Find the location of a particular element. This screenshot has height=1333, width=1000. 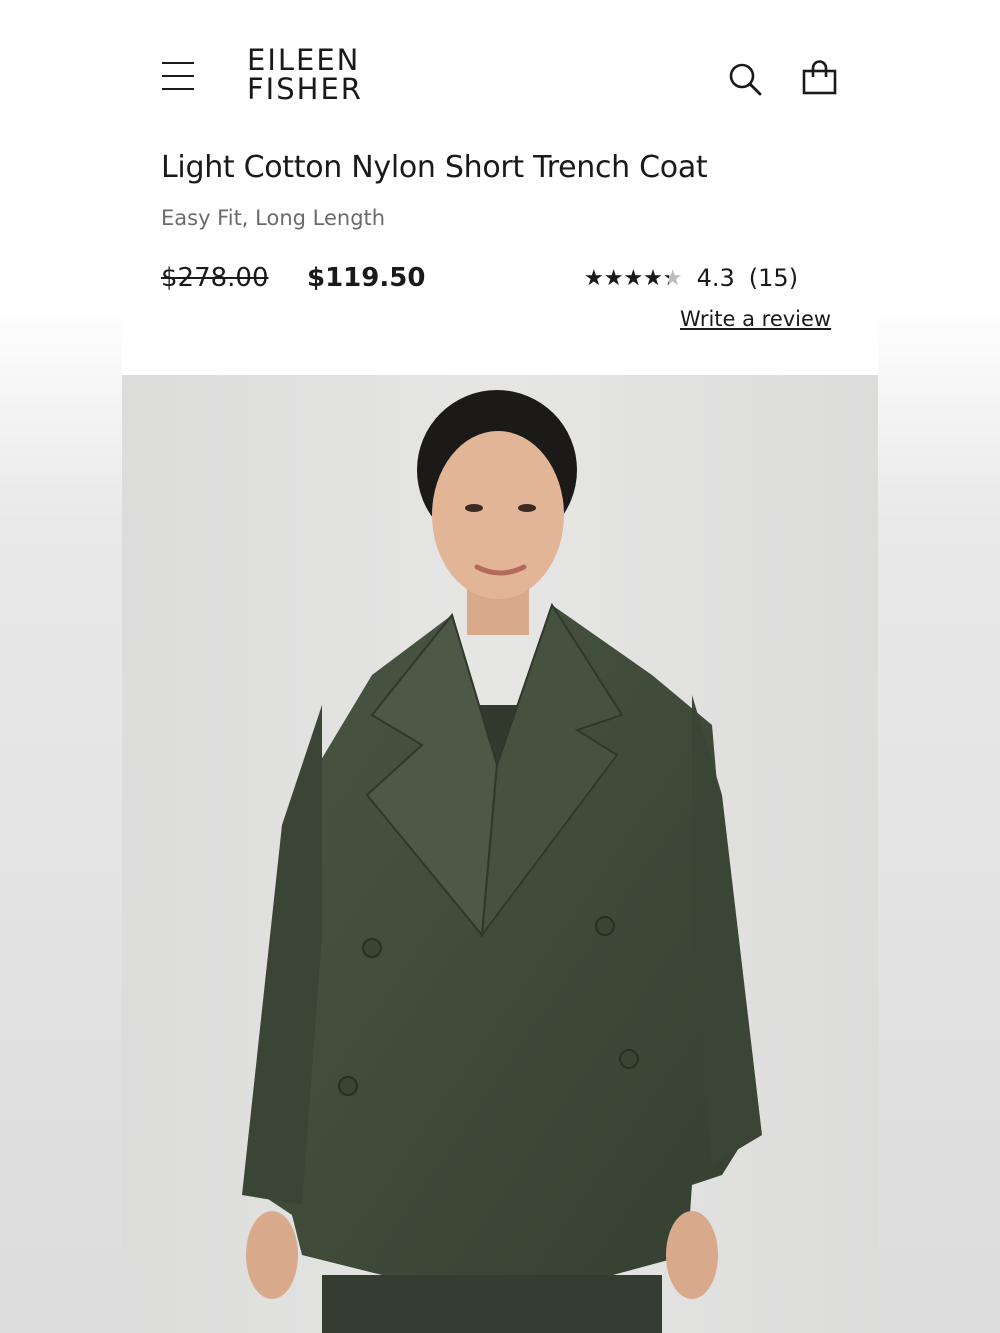

original-price: $278.00 is located at coordinates (215, 278).